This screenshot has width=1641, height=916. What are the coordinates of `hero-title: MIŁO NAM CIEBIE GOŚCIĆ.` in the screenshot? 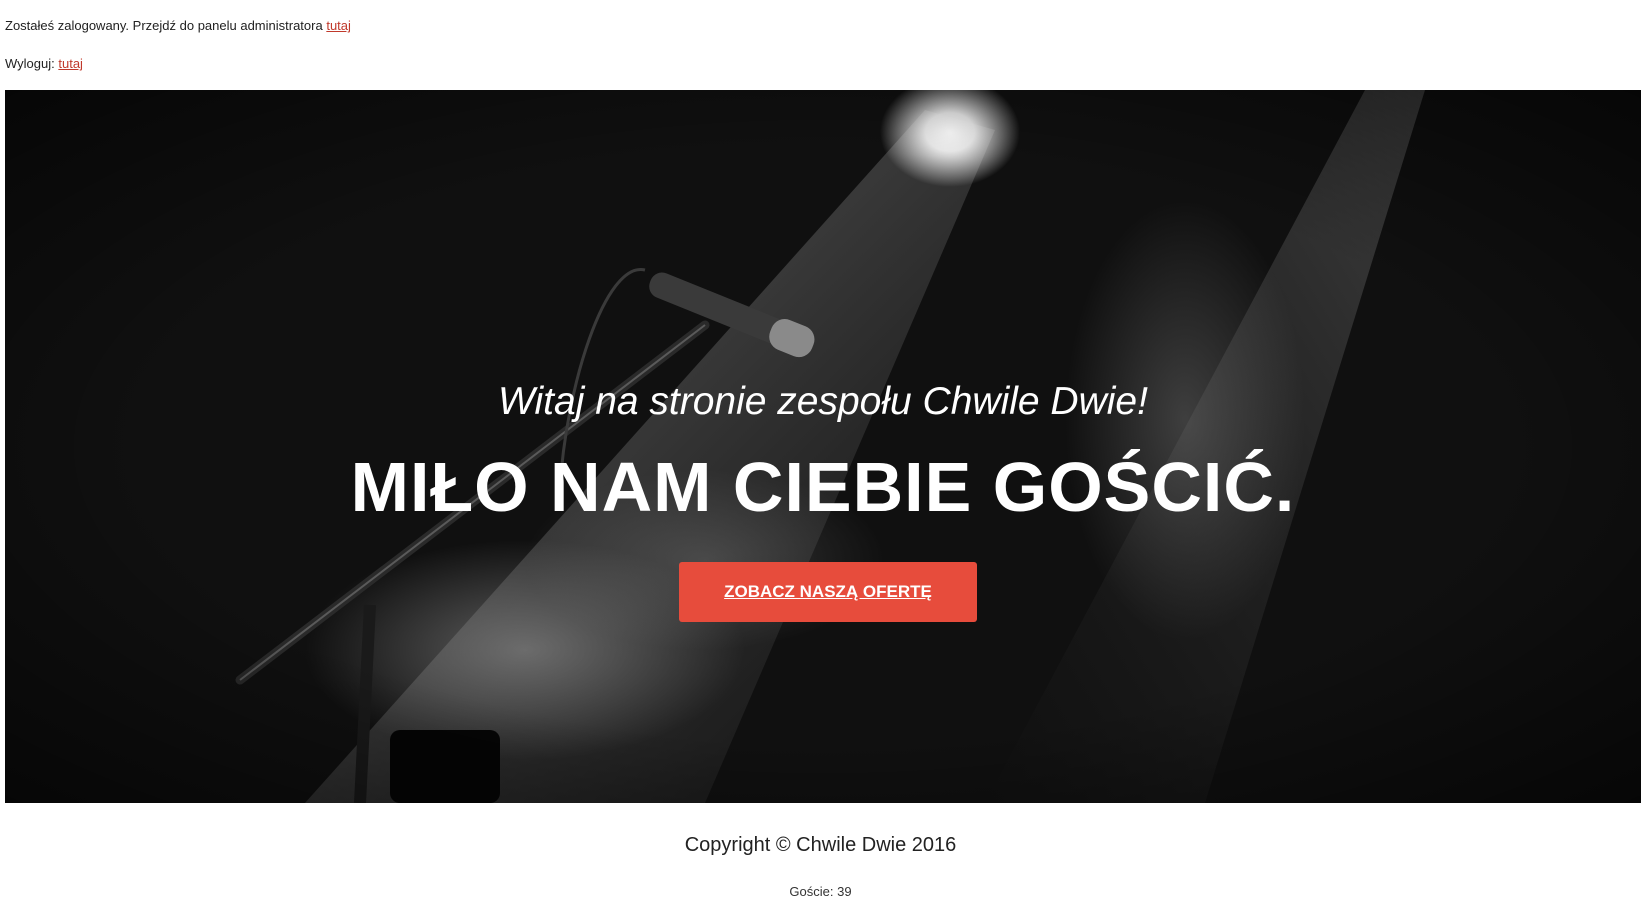 It's located at (823, 487).